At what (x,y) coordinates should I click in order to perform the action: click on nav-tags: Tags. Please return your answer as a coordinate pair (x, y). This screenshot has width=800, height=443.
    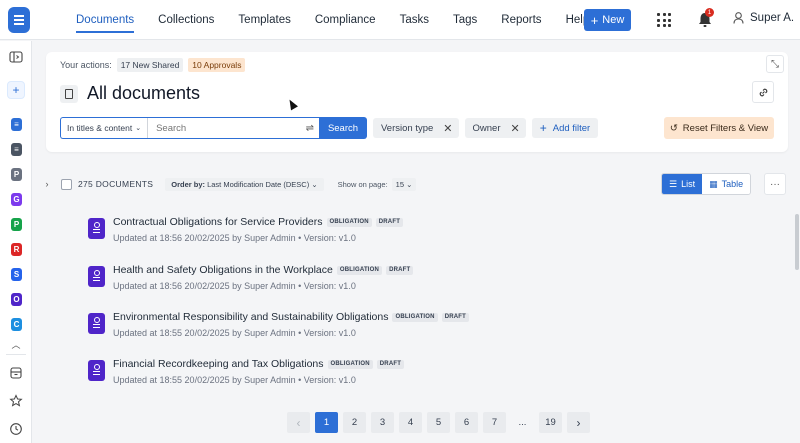
    Looking at the image, I should click on (465, 20).